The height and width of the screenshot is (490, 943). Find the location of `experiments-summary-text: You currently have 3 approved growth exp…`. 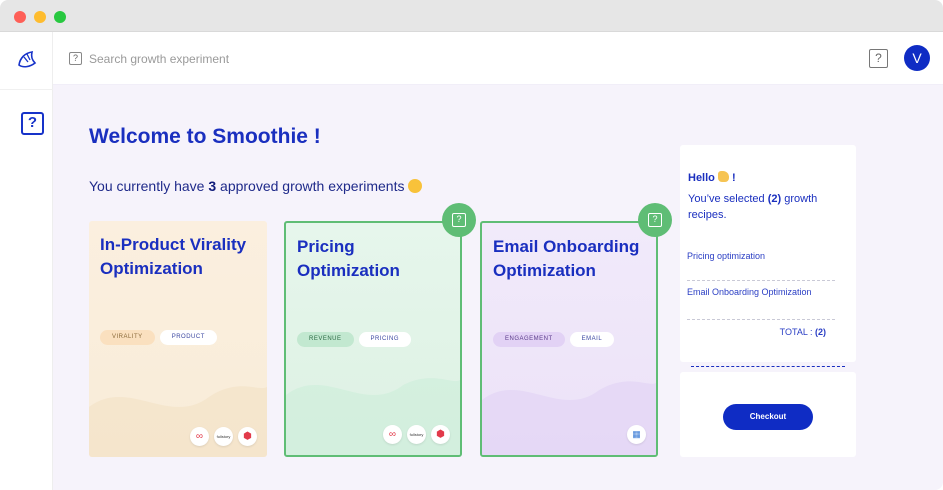

experiments-summary-text: You currently have 3 approved growth exp… is located at coordinates (256, 186).